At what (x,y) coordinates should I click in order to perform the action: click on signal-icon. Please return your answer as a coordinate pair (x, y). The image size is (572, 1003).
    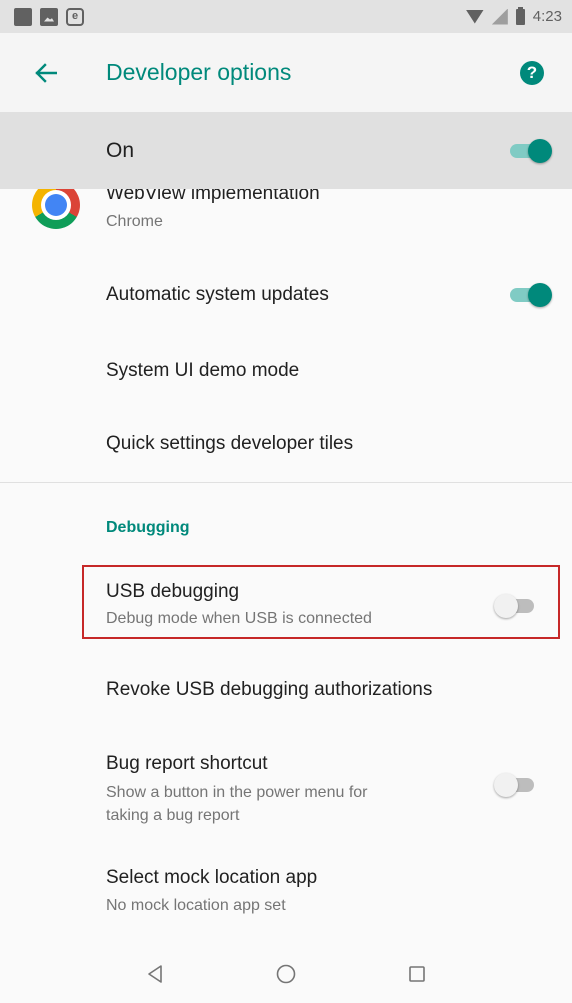
    Looking at the image, I should click on (499, 16).